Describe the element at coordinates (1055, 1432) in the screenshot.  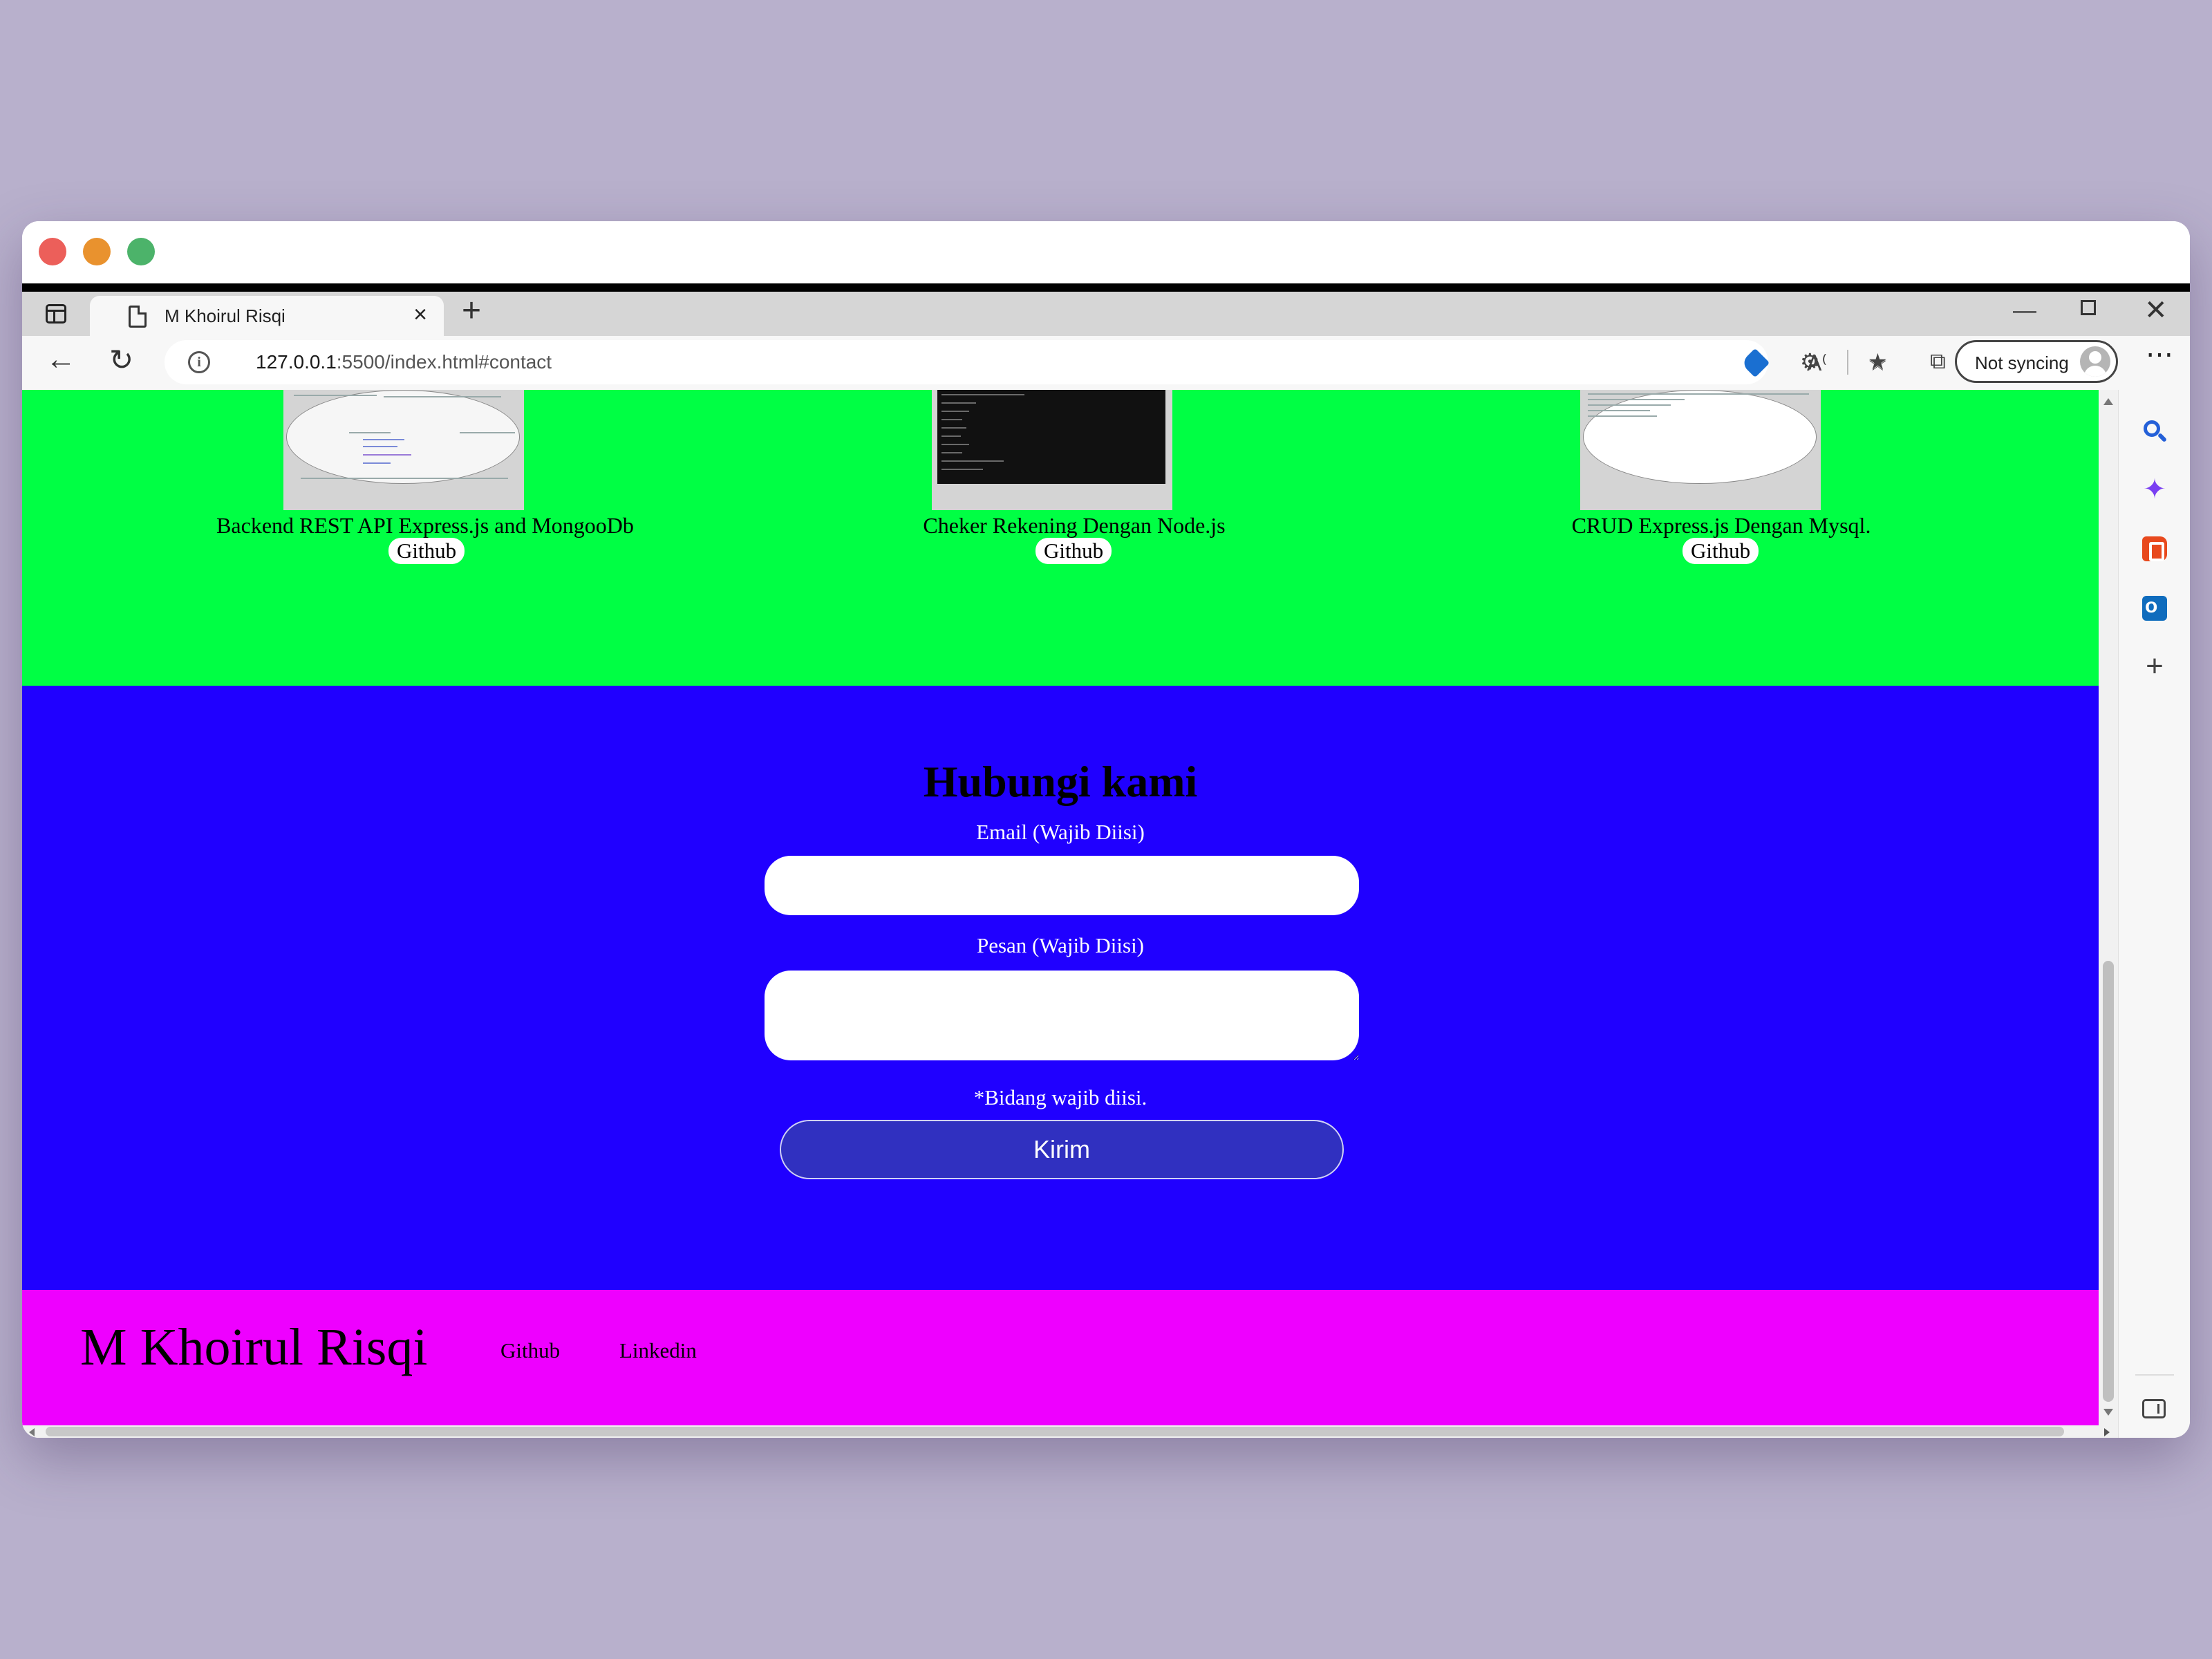
I see `horizontal-scroll-thumb` at that location.